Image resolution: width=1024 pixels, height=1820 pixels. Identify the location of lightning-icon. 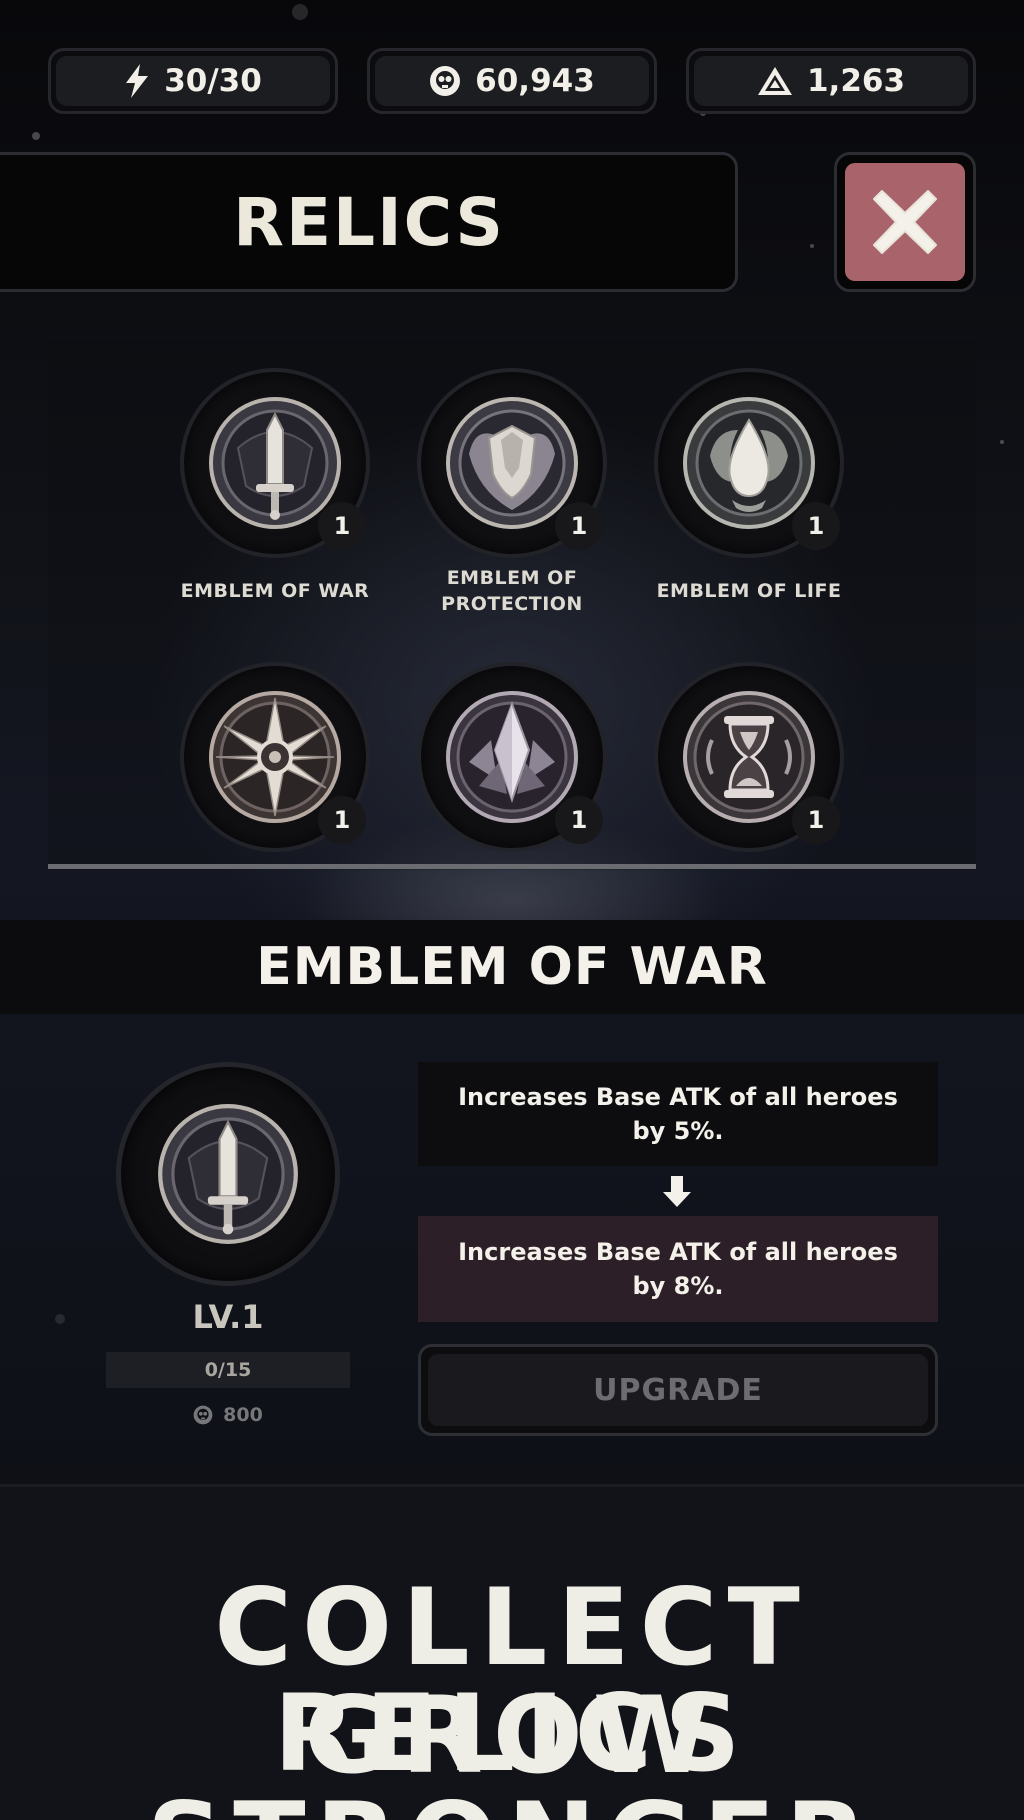
(137, 81).